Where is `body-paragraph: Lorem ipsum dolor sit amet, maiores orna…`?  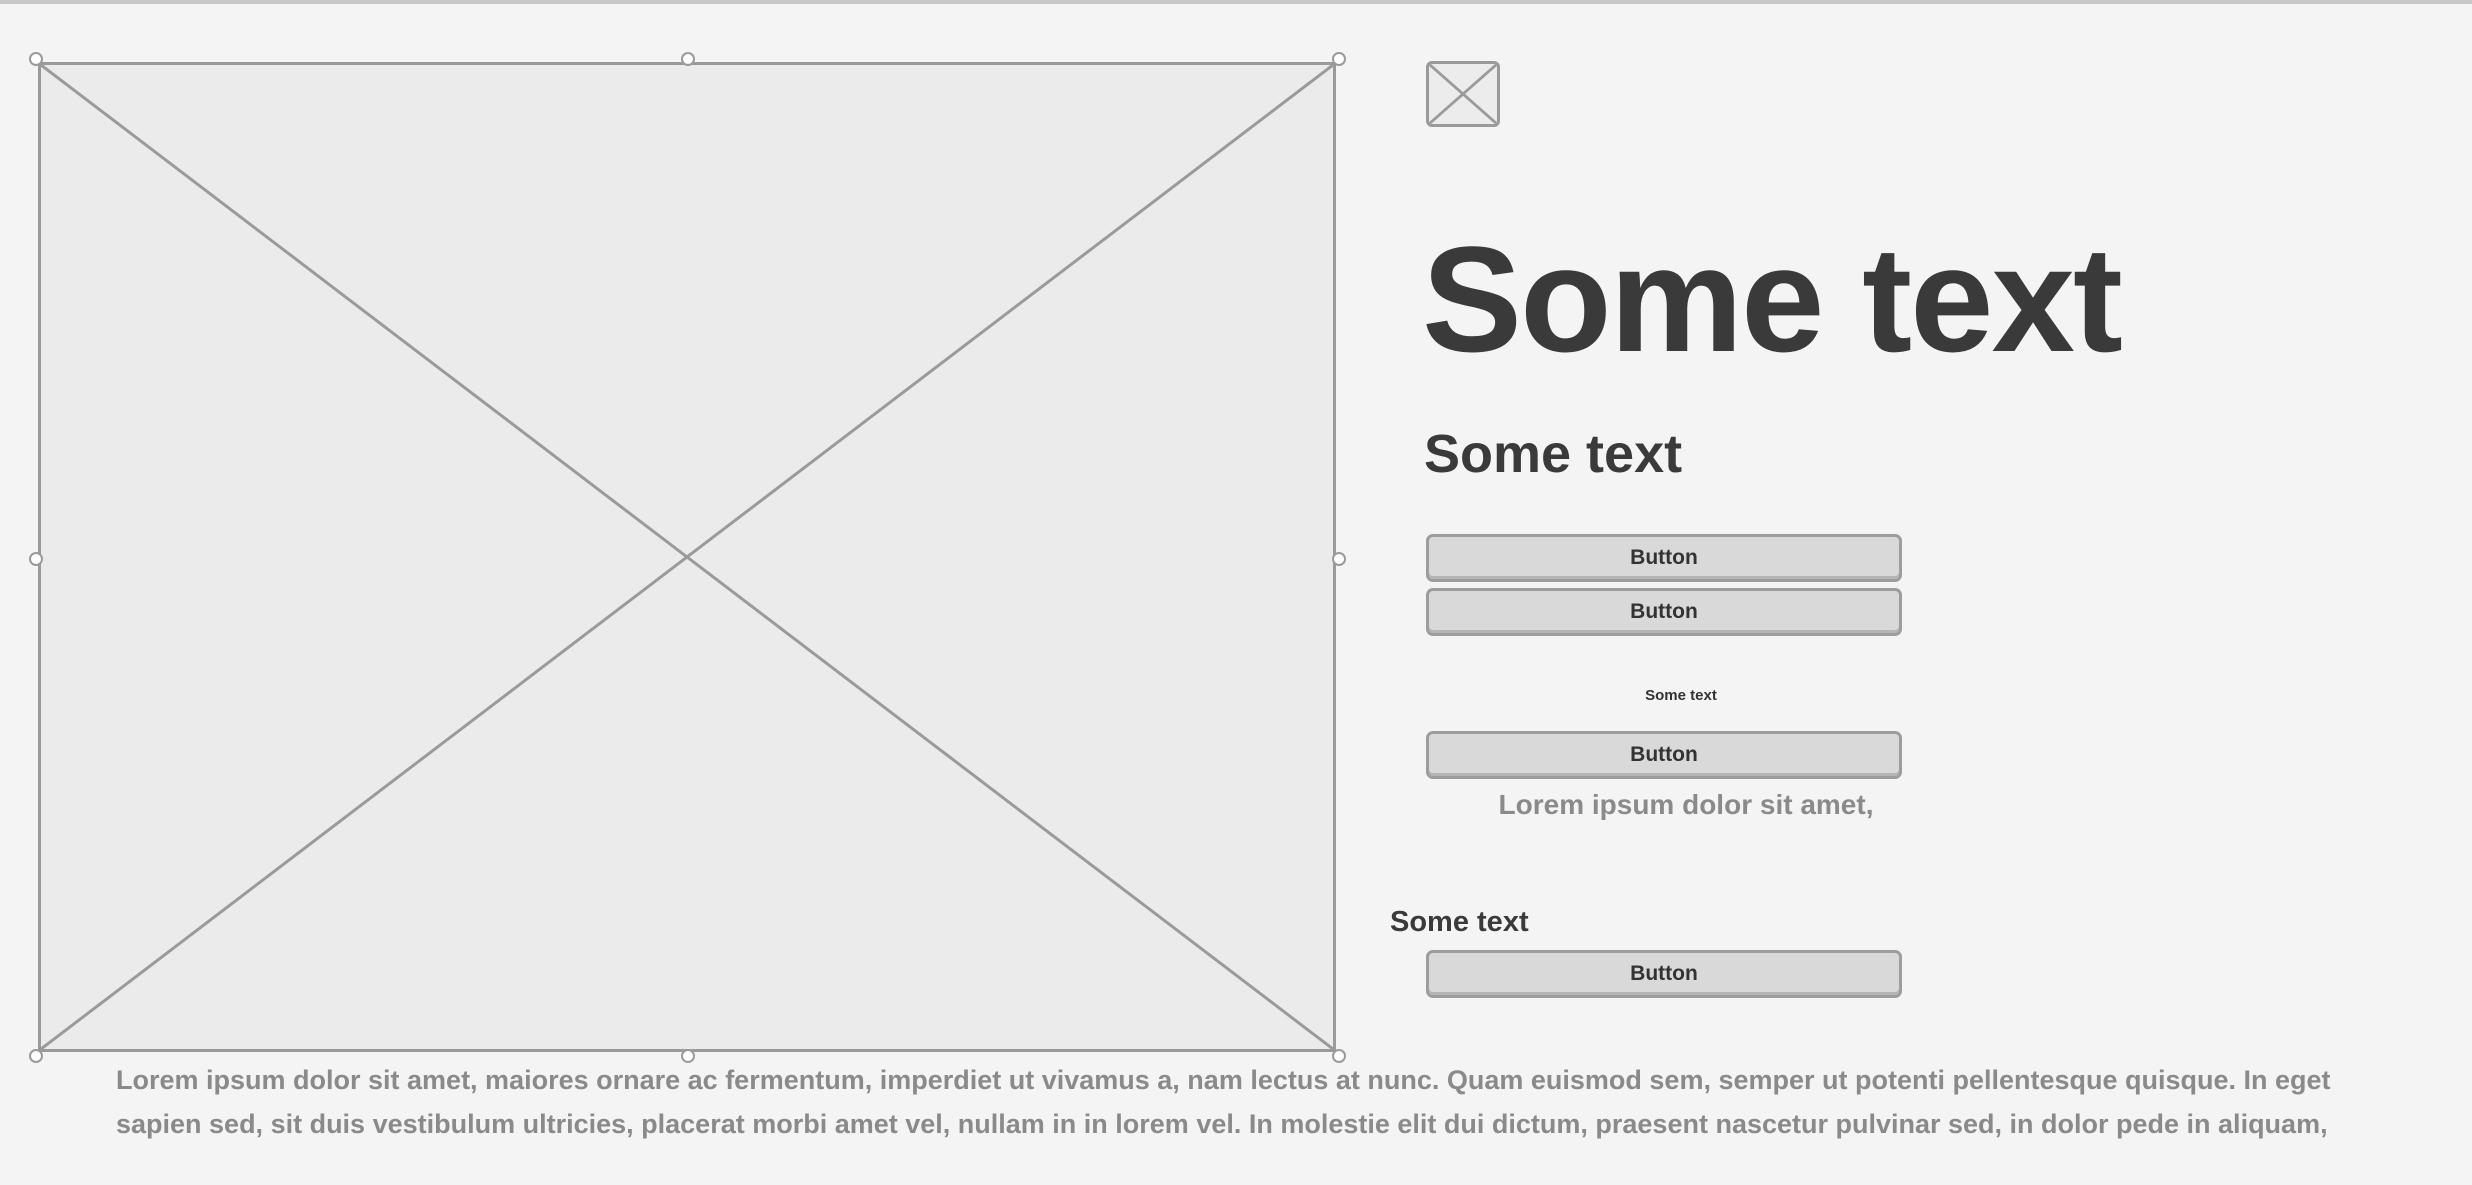
body-paragraph: Lorem ipsum dolor sit amet, maiores orna… is located at coordinates (1223, 1102).